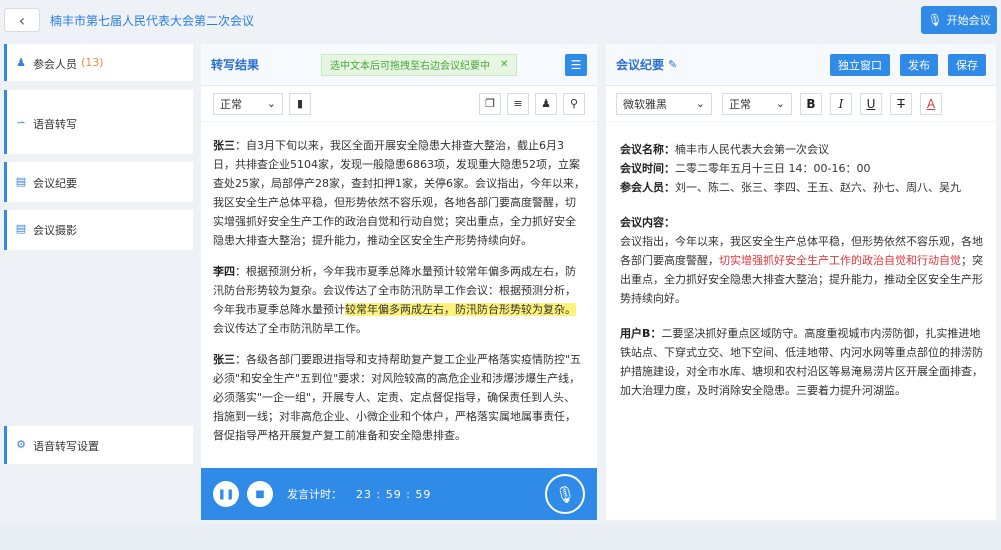 Image resolution: width=1001 pixels, height=550 pixels. I want to click on underline-button: U, so click(871, 103).